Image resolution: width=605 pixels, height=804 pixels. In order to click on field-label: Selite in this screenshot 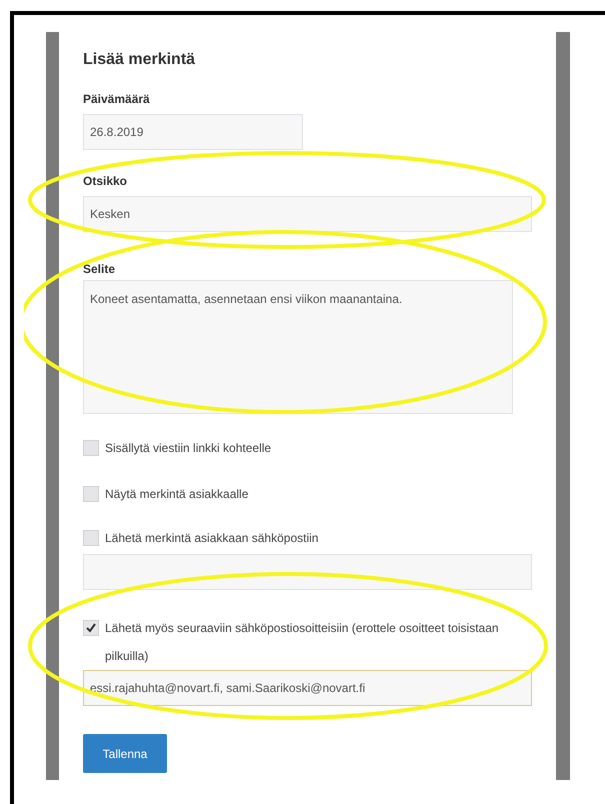, I will do `click(99, 269)`.